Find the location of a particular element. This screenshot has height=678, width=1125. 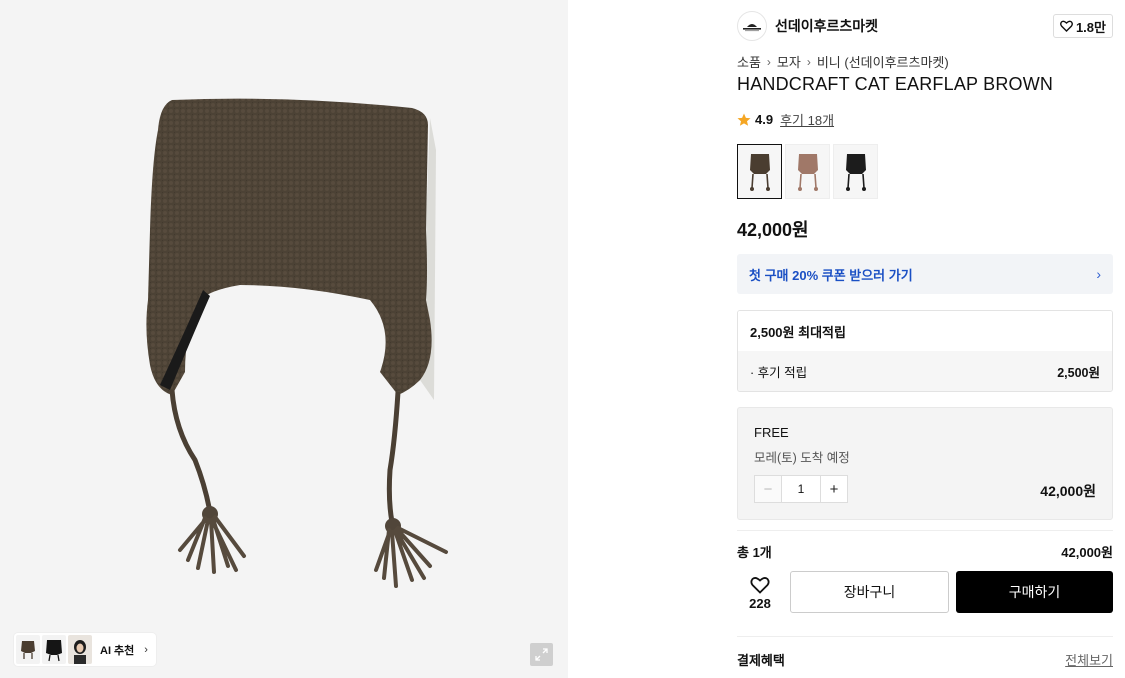

brand-like-count: 1.8만 is located at coordinates (1090, 27).